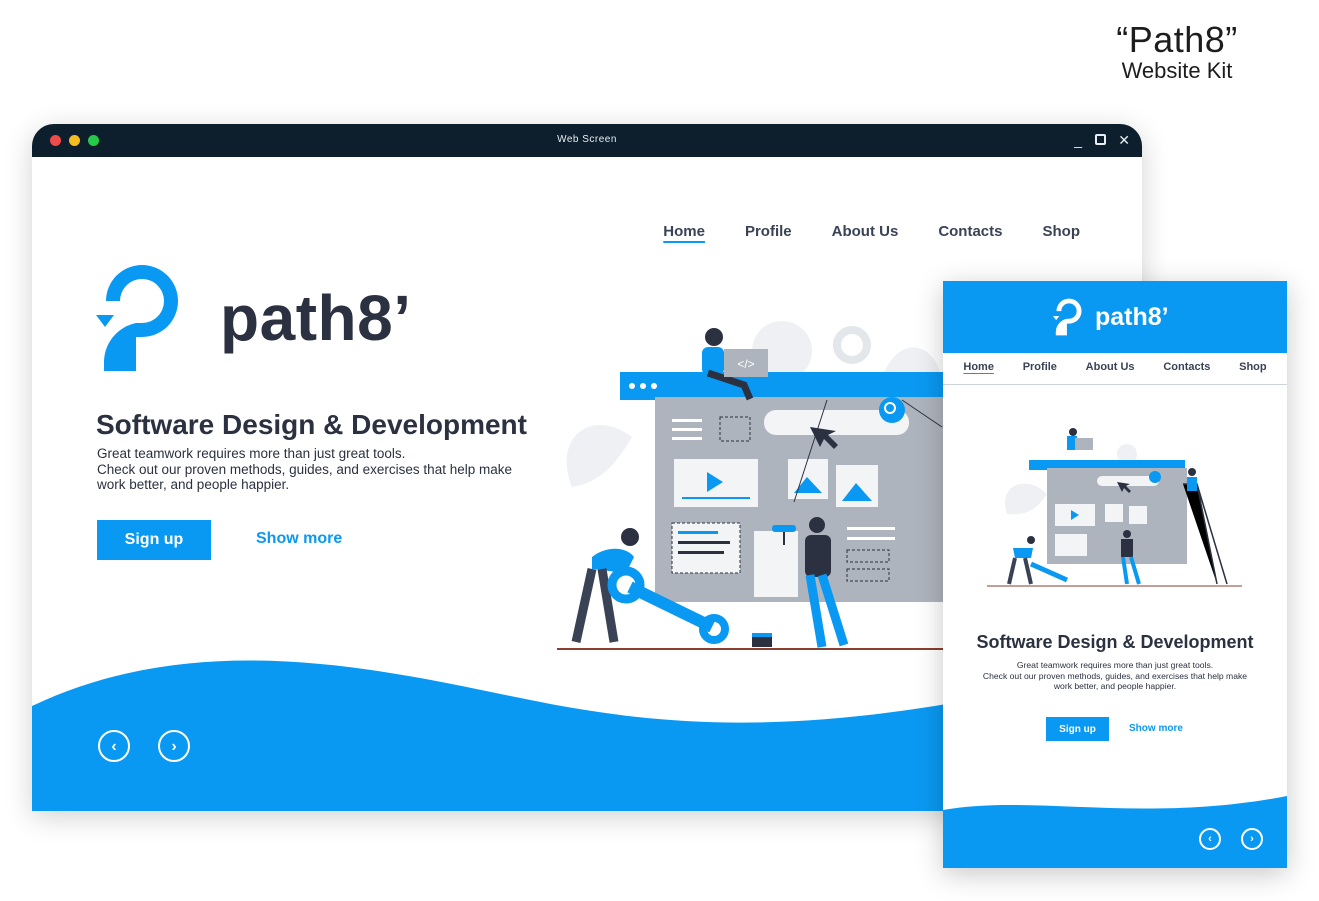  What do you see at coordinates (1253, 367) in the screenshot?
I see `mobile-nav-shop: Shop` at bounding box center [1253, 367].